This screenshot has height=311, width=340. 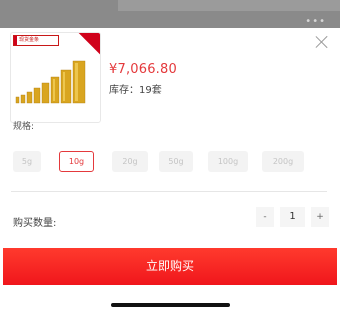 I want to click on spec-option-50g: 50g, so click(x=176, y=161).